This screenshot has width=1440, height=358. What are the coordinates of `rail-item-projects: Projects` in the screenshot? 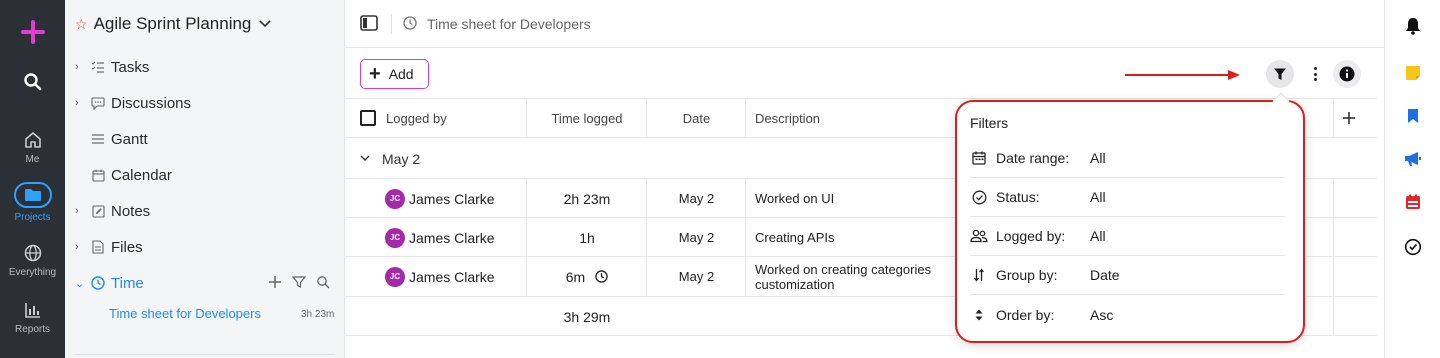 It's located at (32, 202).